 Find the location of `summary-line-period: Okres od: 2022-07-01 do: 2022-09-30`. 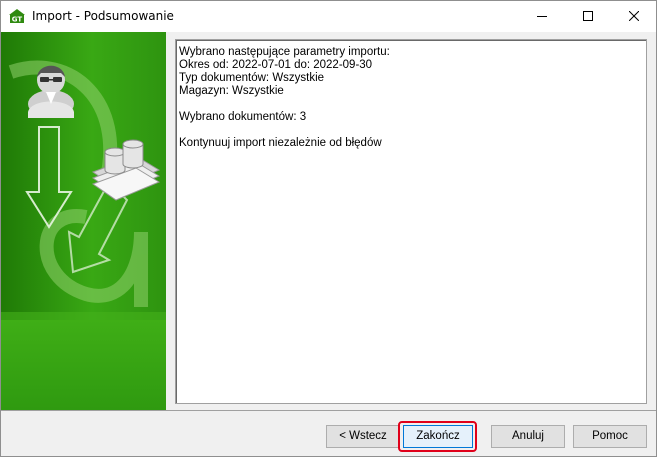

summary-line-period: Okres od: 2022-07-01 do: 2022-09-30 is located at coordinates (276, 65).